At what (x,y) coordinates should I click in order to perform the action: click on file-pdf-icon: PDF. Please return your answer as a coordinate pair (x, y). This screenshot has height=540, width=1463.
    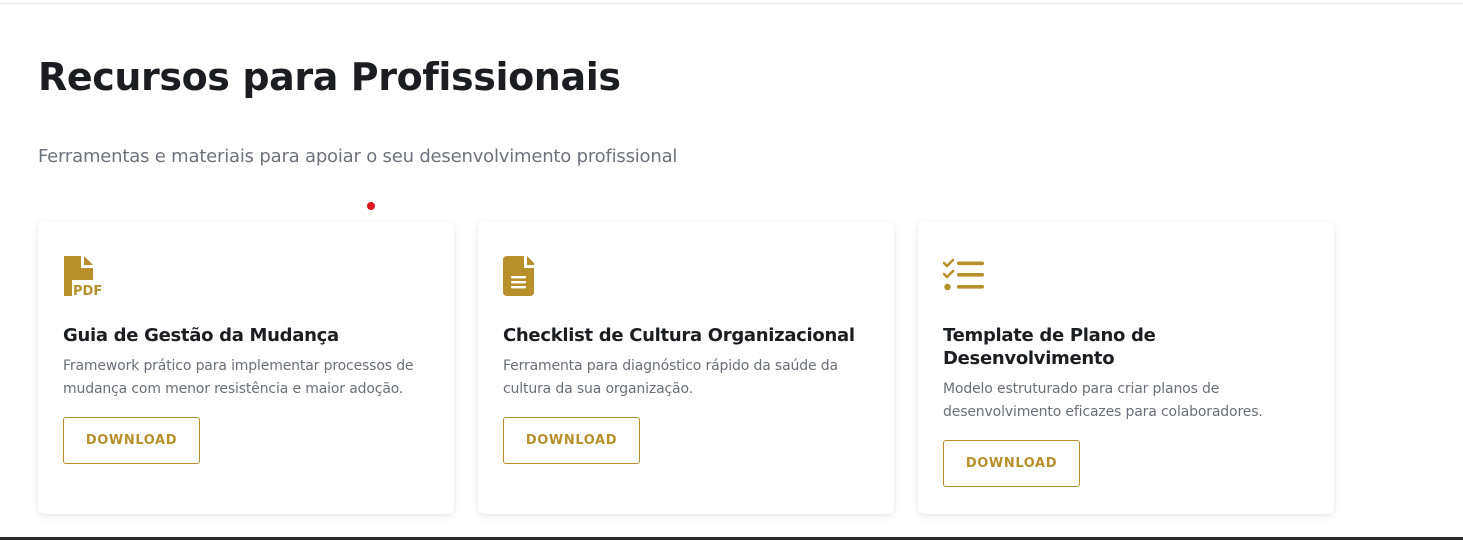
    Looking at the image, I should click on (84, 278).